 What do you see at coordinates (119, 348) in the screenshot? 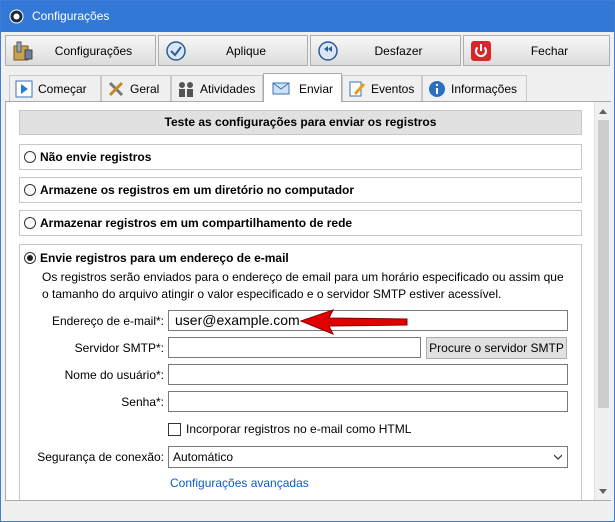
I see `smtp-label: Servidor SMTP*:` at bounding box center [119, 348].